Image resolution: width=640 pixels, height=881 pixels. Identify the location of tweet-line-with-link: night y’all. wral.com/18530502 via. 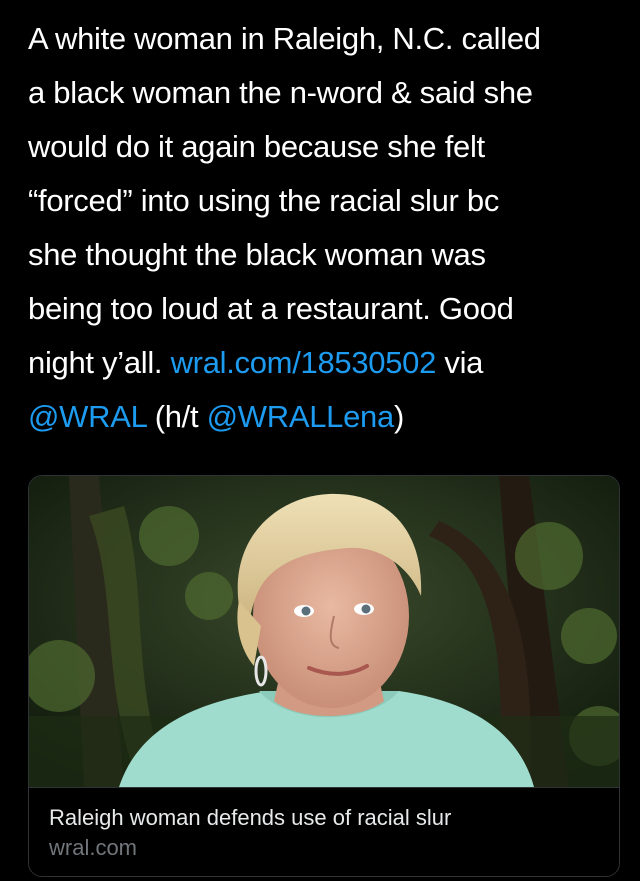
(324, 363).